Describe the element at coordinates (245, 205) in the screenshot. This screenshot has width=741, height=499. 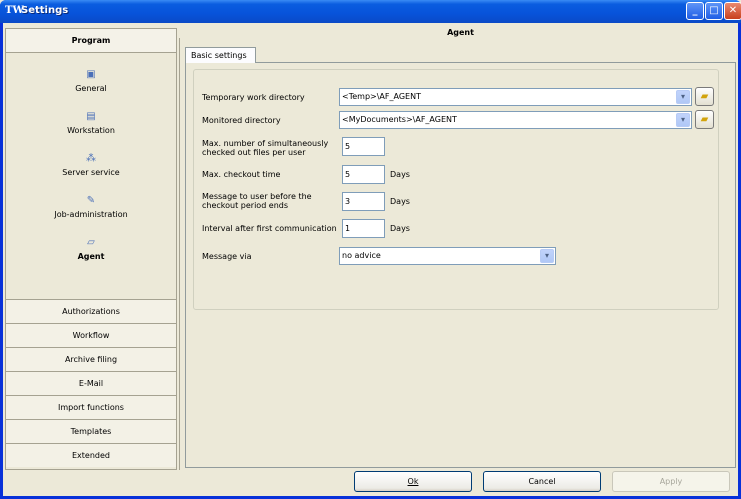
I see `message-before-label-line2: checkout period ends` at that location.